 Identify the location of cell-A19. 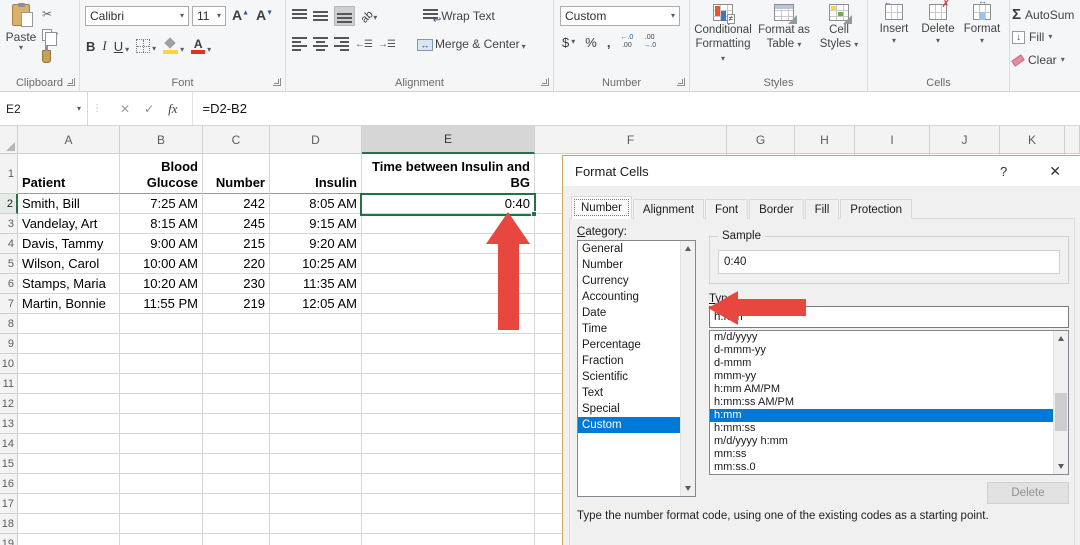
(69, 539).